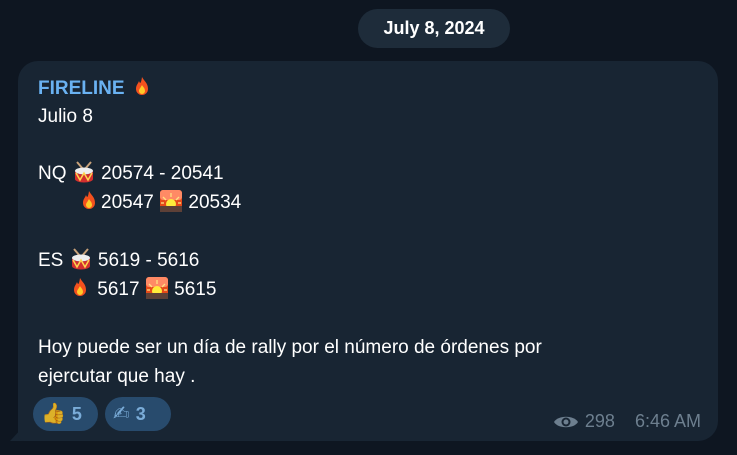 Image resolution: width=737 pixels, height=455 pixels. I want to click on es-sunrise-level: 5615, so click(195, 289).